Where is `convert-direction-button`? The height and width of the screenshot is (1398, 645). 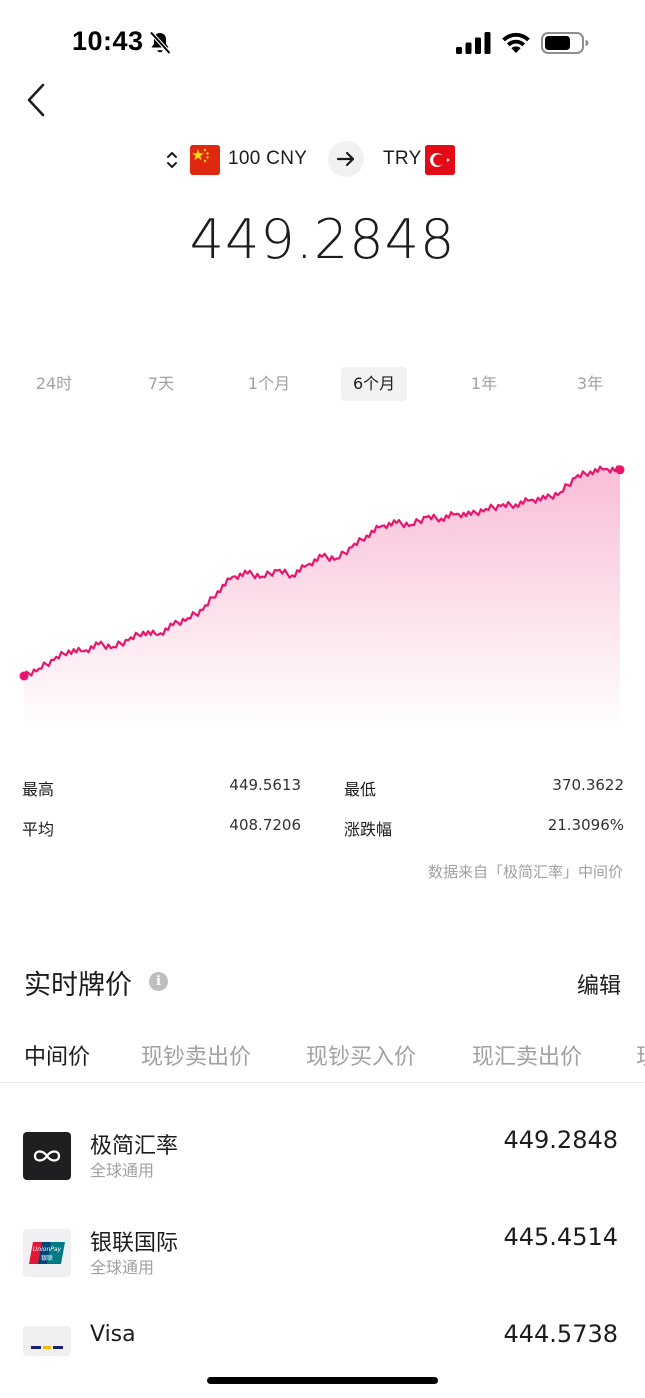
convert-direction-button is located at coordinates (346, 159).